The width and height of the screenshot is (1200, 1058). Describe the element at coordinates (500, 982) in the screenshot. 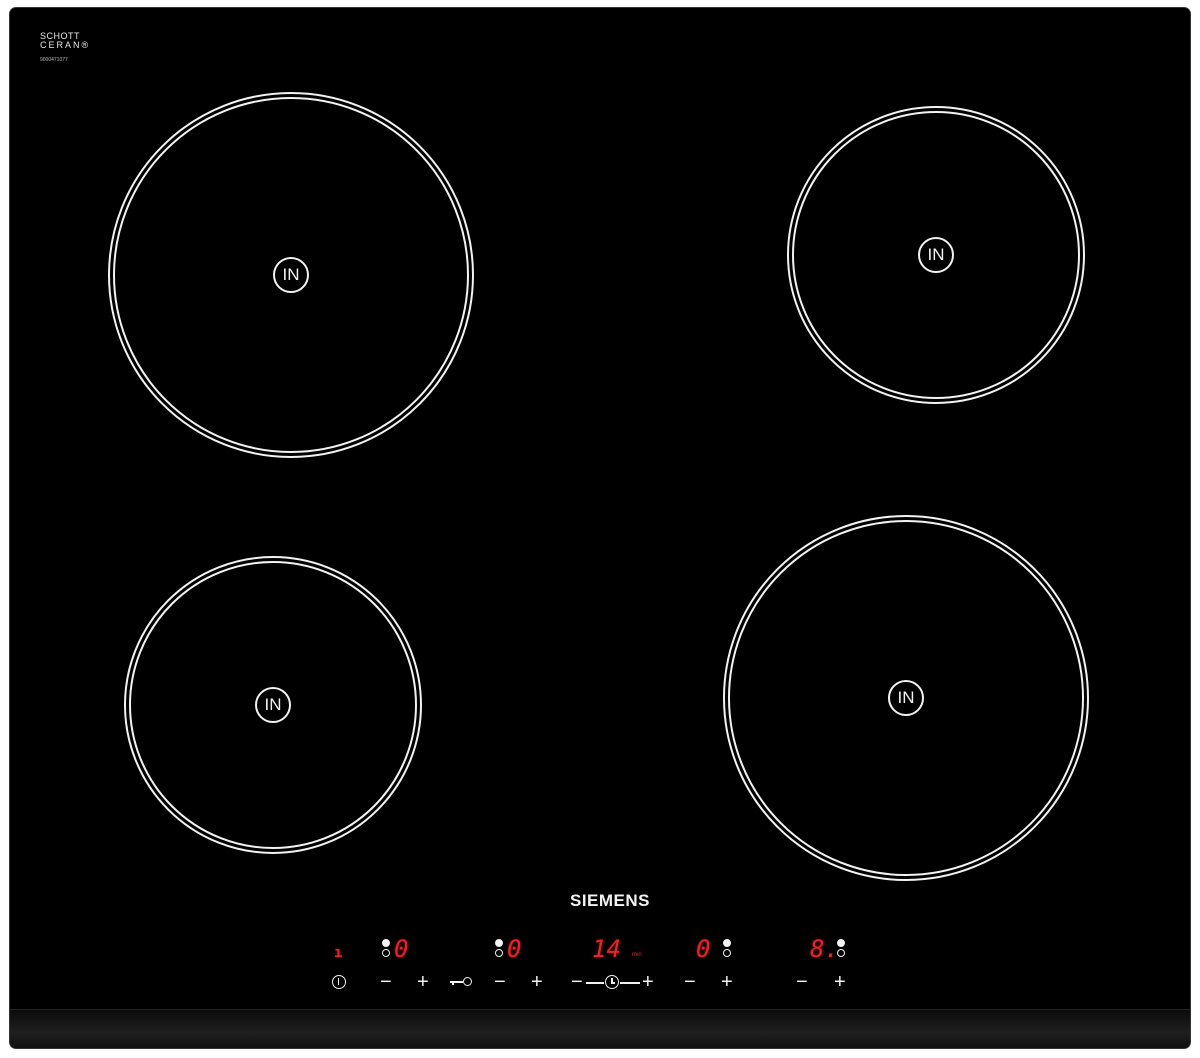

I see `zone-2-minus-button: −` at that location.